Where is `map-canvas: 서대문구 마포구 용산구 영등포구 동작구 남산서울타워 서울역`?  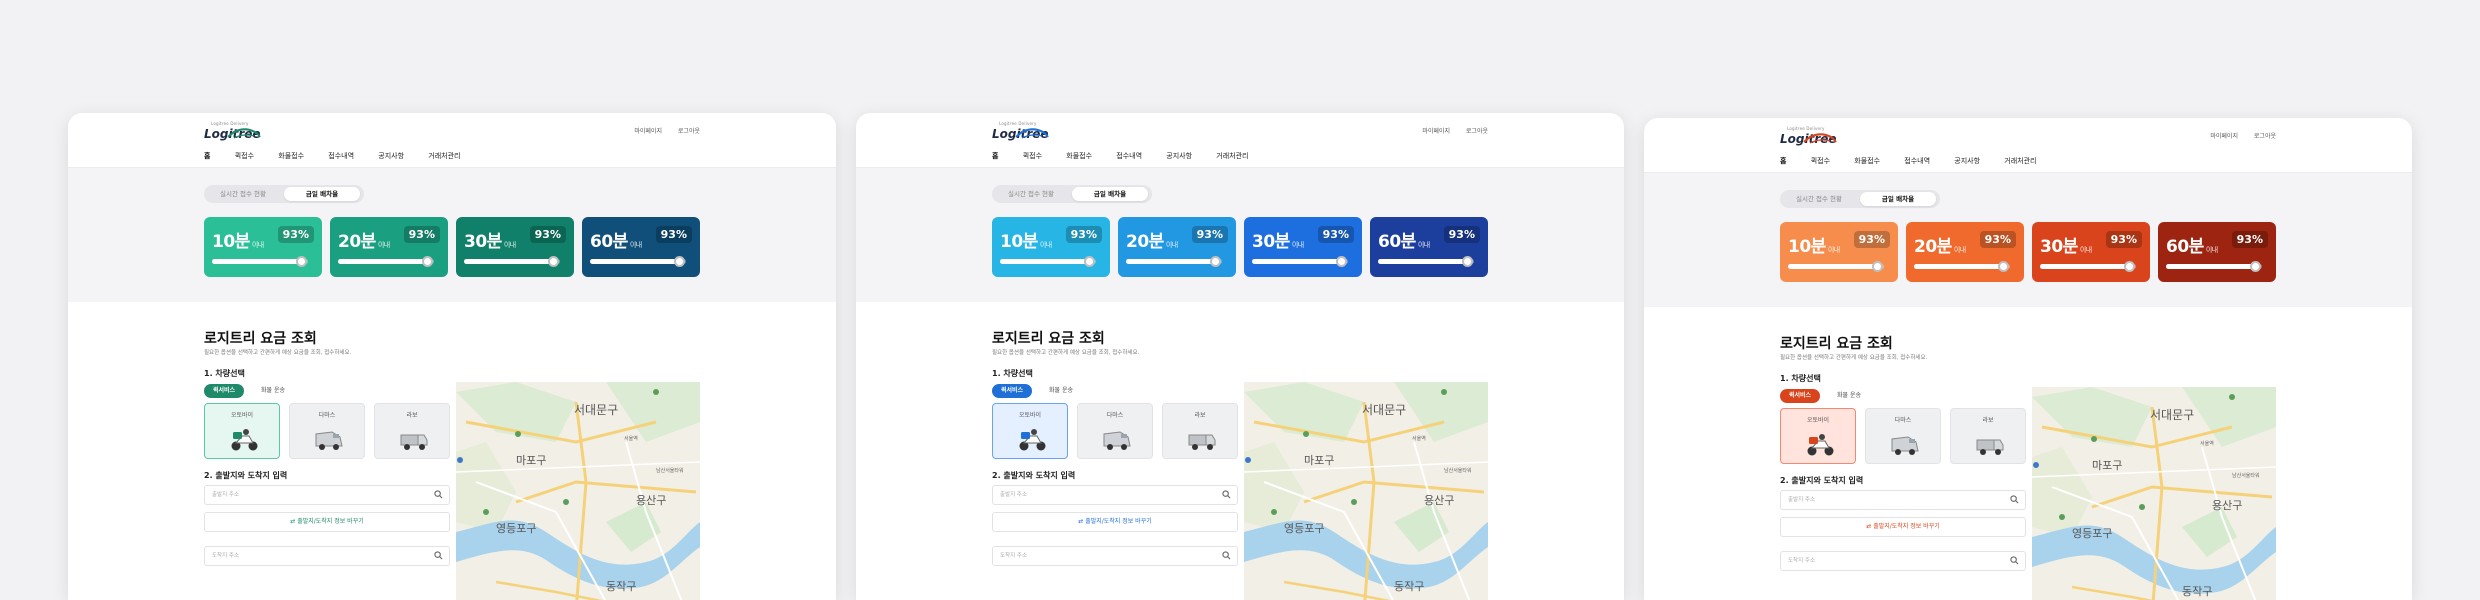
map-canvas: 서대문구 마포구 용산구 영등포구 동작구 남산서울타워 서울역 is located at coordinates (578, 491).